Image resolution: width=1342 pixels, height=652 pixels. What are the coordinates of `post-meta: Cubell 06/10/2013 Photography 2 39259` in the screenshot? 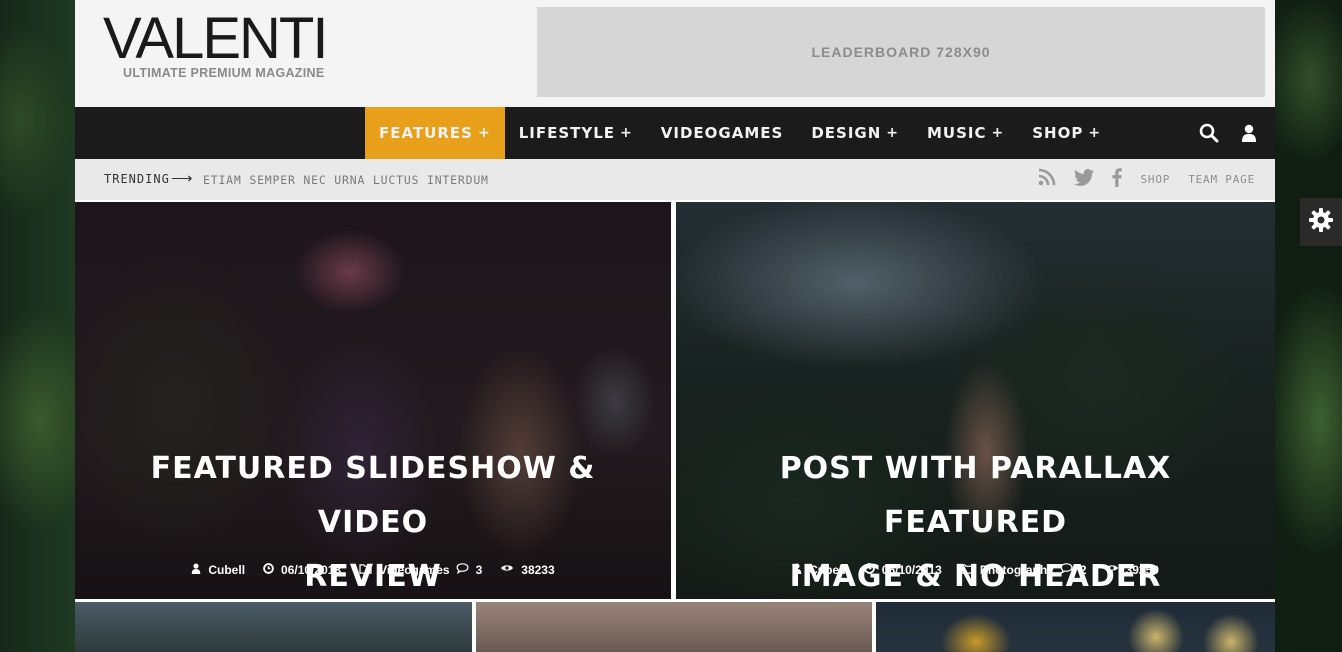 It's located at (975, 569).